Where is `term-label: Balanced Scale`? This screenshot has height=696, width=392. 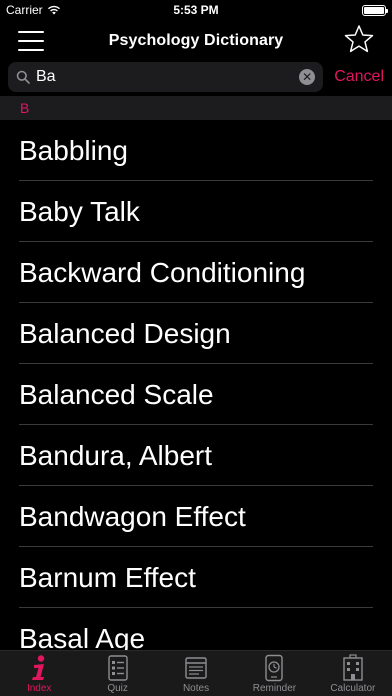
term-label: Balanced Scale is located at coordinates (116, 394).